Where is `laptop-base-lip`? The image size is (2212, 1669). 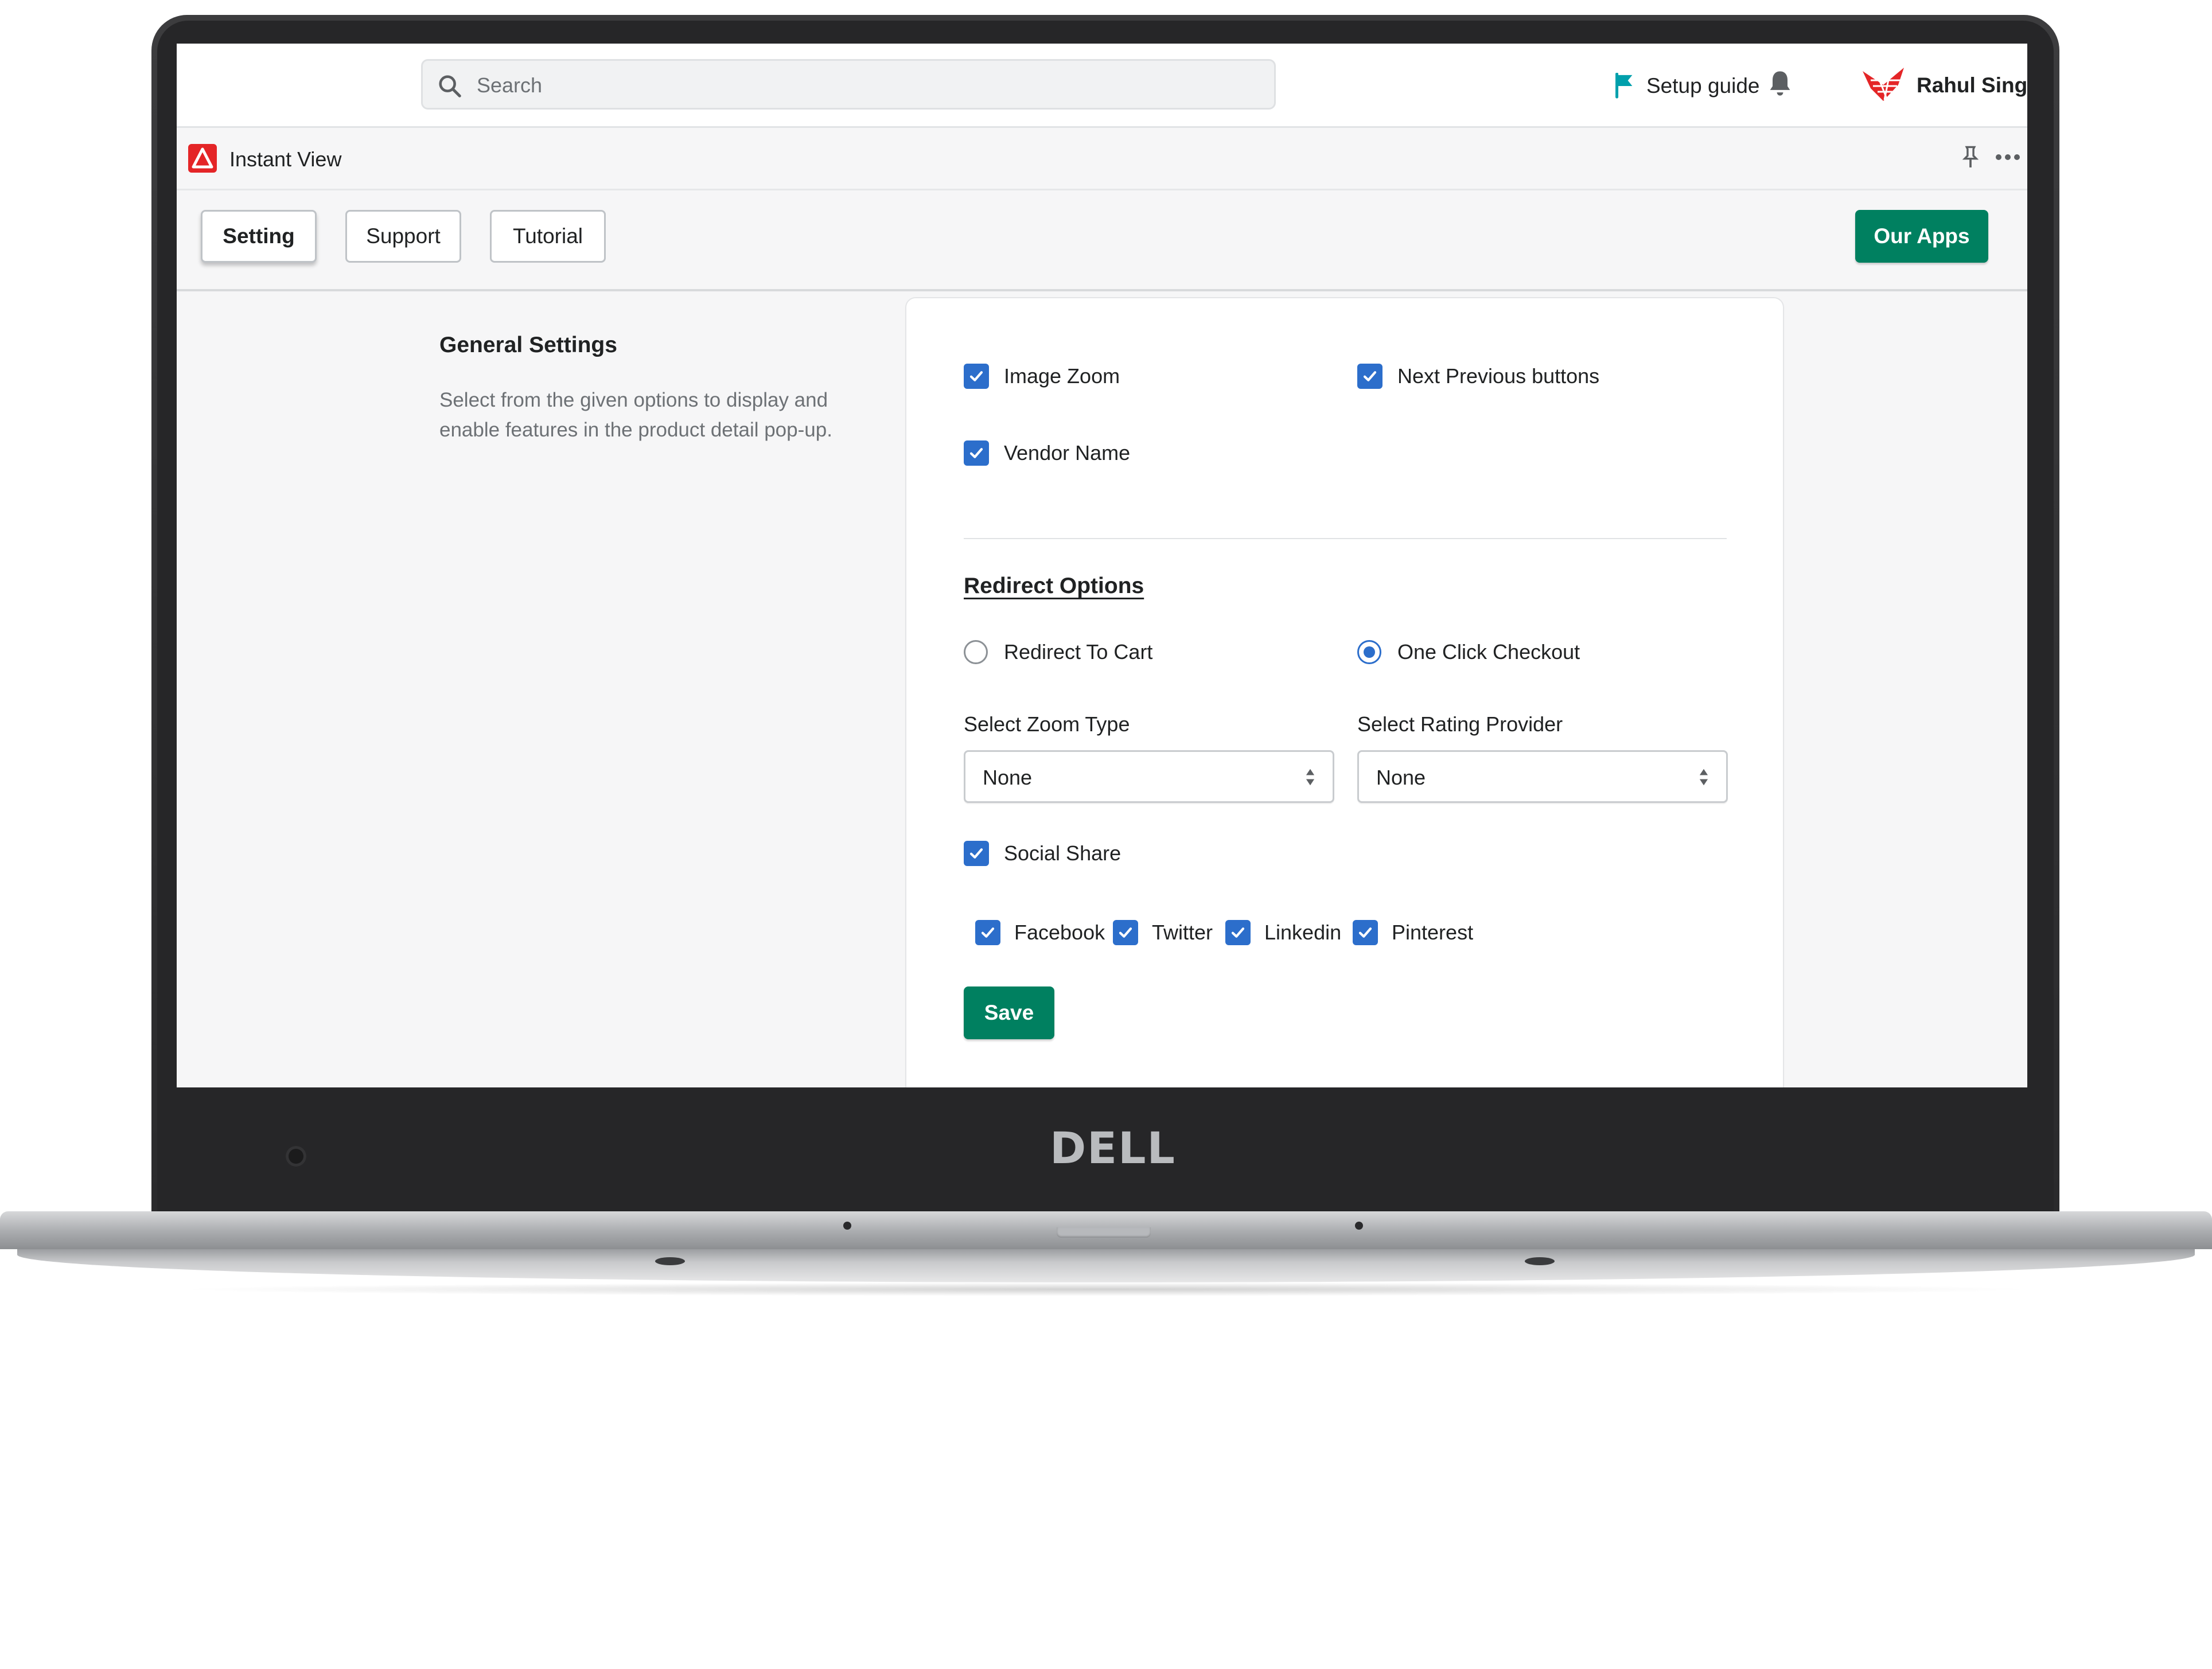
laptop-base-lip is located at coordinates (1106, 1265).